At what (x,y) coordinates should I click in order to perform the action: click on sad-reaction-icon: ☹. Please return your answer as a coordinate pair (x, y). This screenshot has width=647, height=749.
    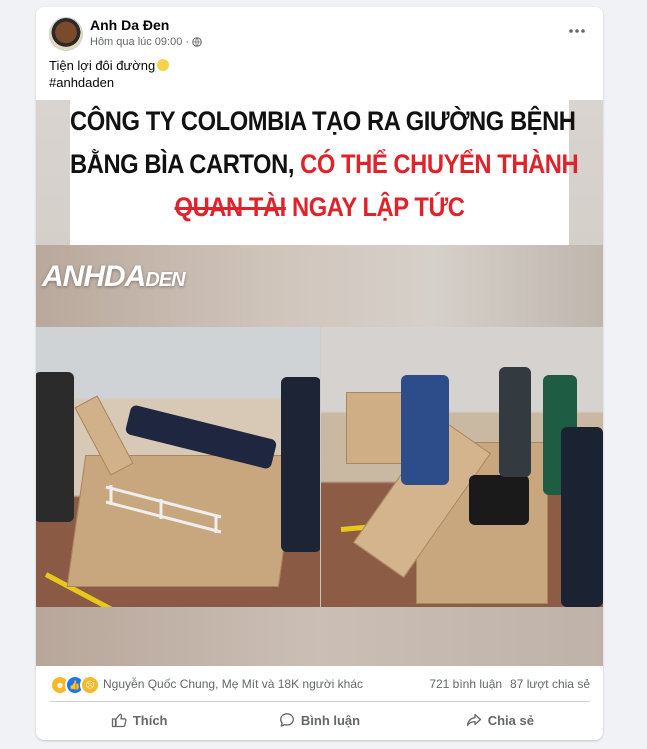
    Looking at the image, I should click on (90, 685).